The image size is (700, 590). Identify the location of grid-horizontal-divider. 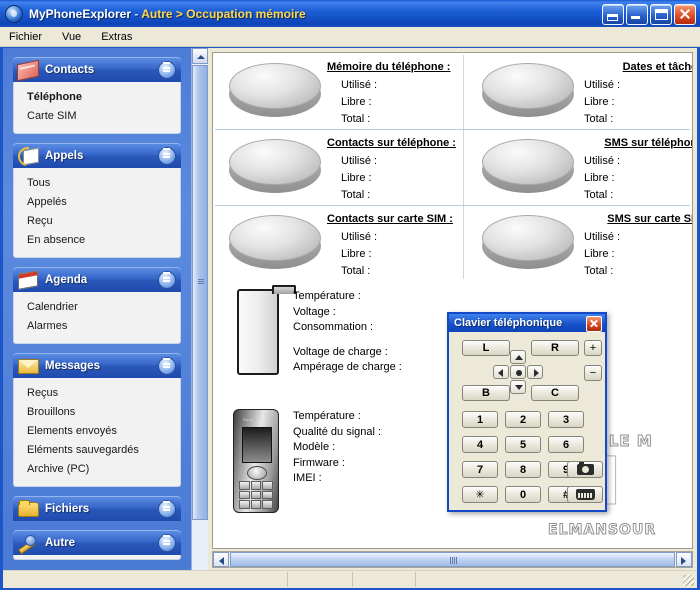
(452, 205).